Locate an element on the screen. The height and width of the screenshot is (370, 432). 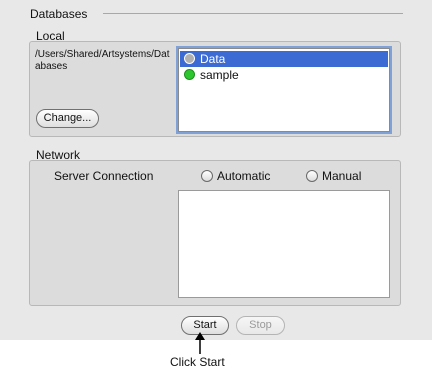
database-list: Data sample is located at coordinates (284, 90).